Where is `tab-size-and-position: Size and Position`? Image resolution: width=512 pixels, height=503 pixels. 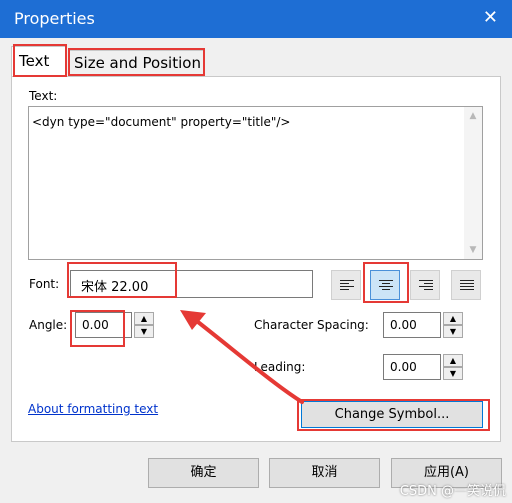 tab-size-and-position: Size and Position is located at coordinates (137, 63).